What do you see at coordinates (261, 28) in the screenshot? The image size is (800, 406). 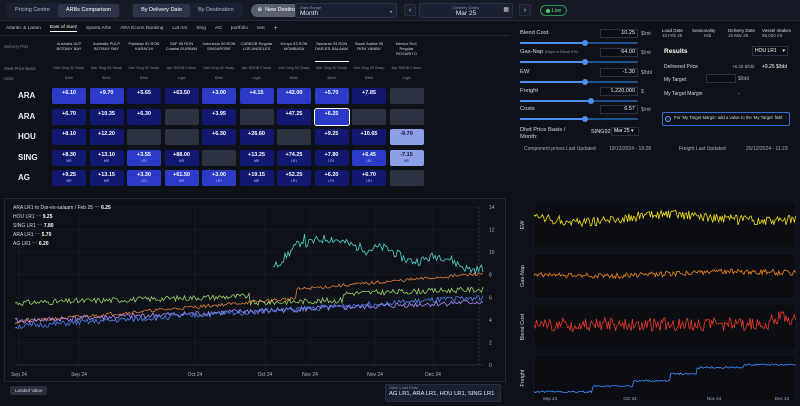 I see `group-tab-8: test` at bounding box center [261, 28].